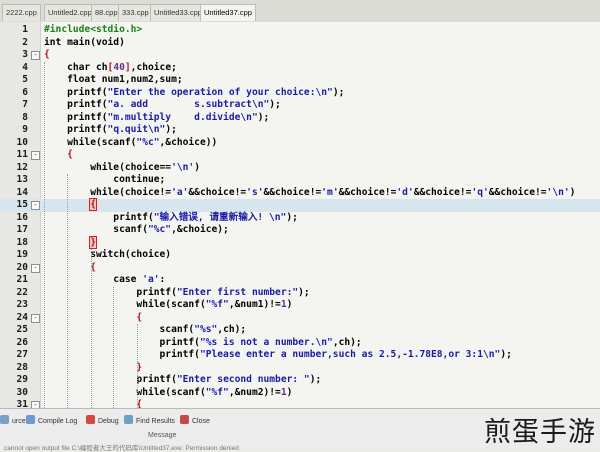 Image resolution: width=600 pixels, height=452 pixels. I want to click on code-line: 20- {, so click(300, 268).